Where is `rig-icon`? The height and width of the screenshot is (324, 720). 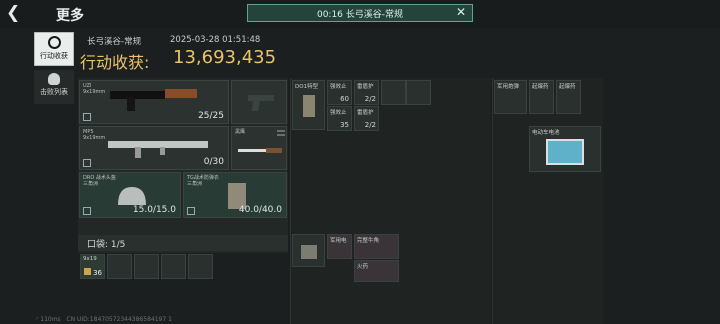 rig-icon is located at coordinates (309, 106).